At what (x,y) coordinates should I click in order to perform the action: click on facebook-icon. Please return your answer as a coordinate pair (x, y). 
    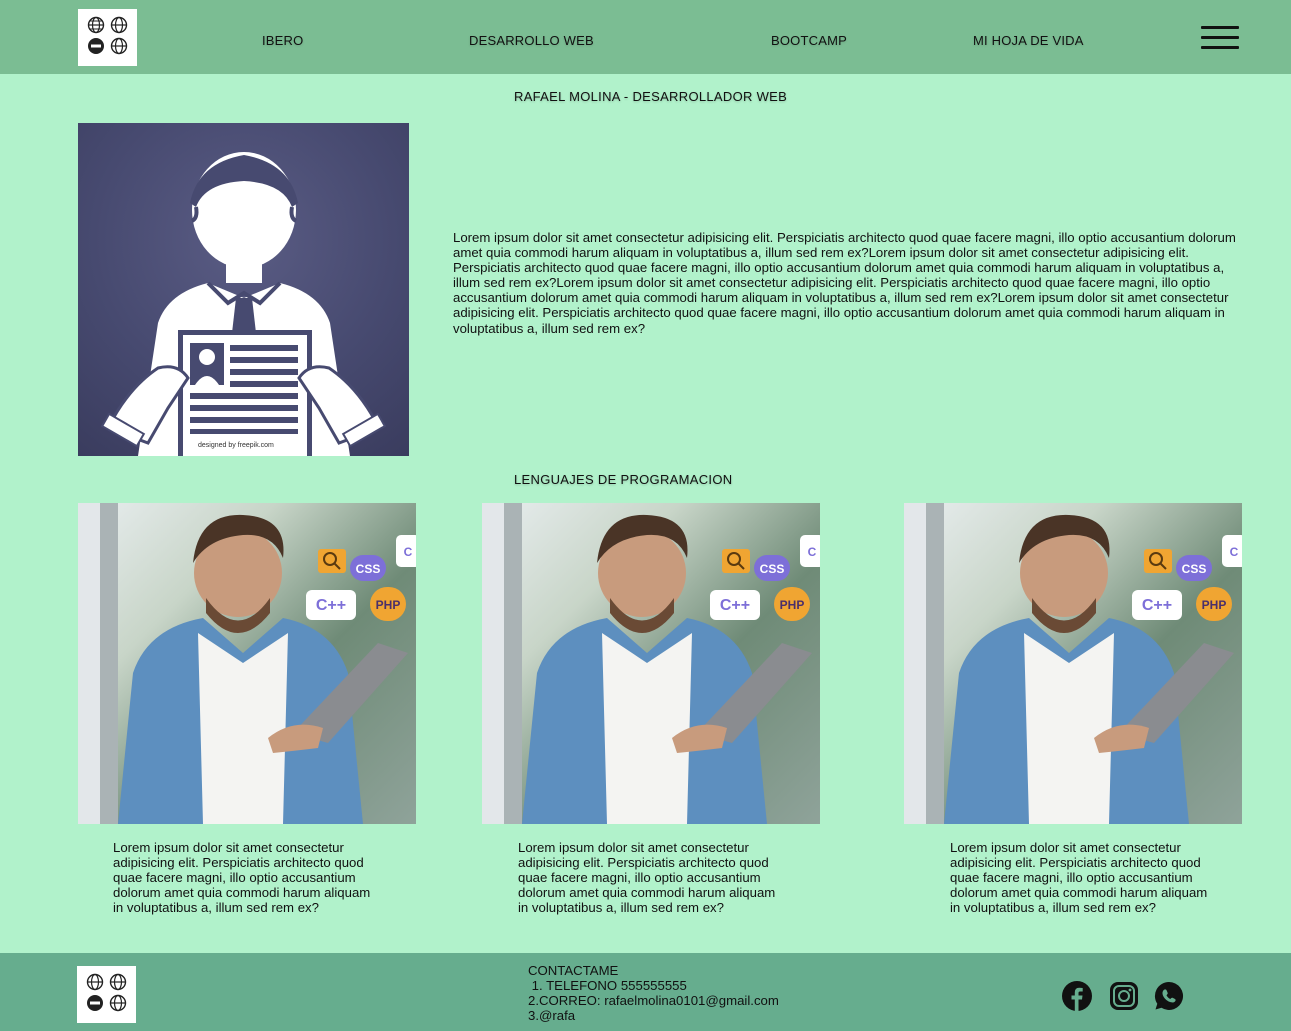
    Looking at the image, I should click on (1077, 996).